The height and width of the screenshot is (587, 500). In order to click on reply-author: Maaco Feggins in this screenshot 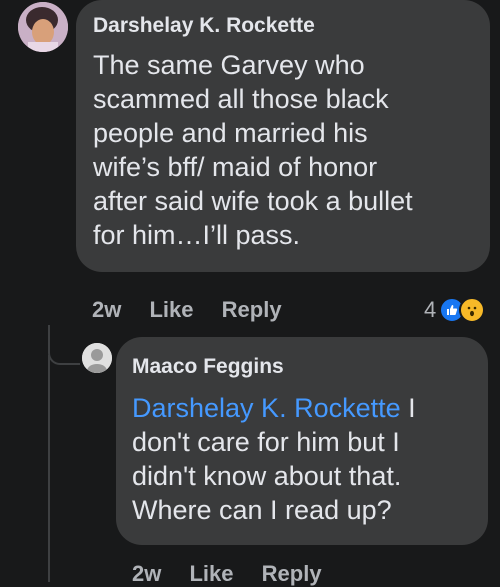, I will do `click(208, 367)`.